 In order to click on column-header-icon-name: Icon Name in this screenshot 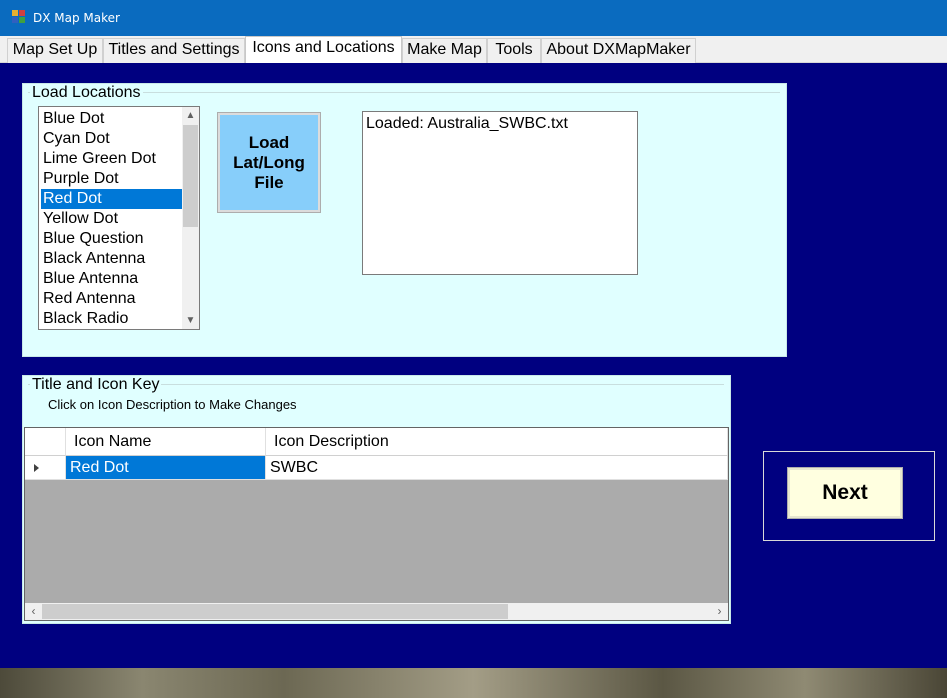, I will do `click(166, 442)`.